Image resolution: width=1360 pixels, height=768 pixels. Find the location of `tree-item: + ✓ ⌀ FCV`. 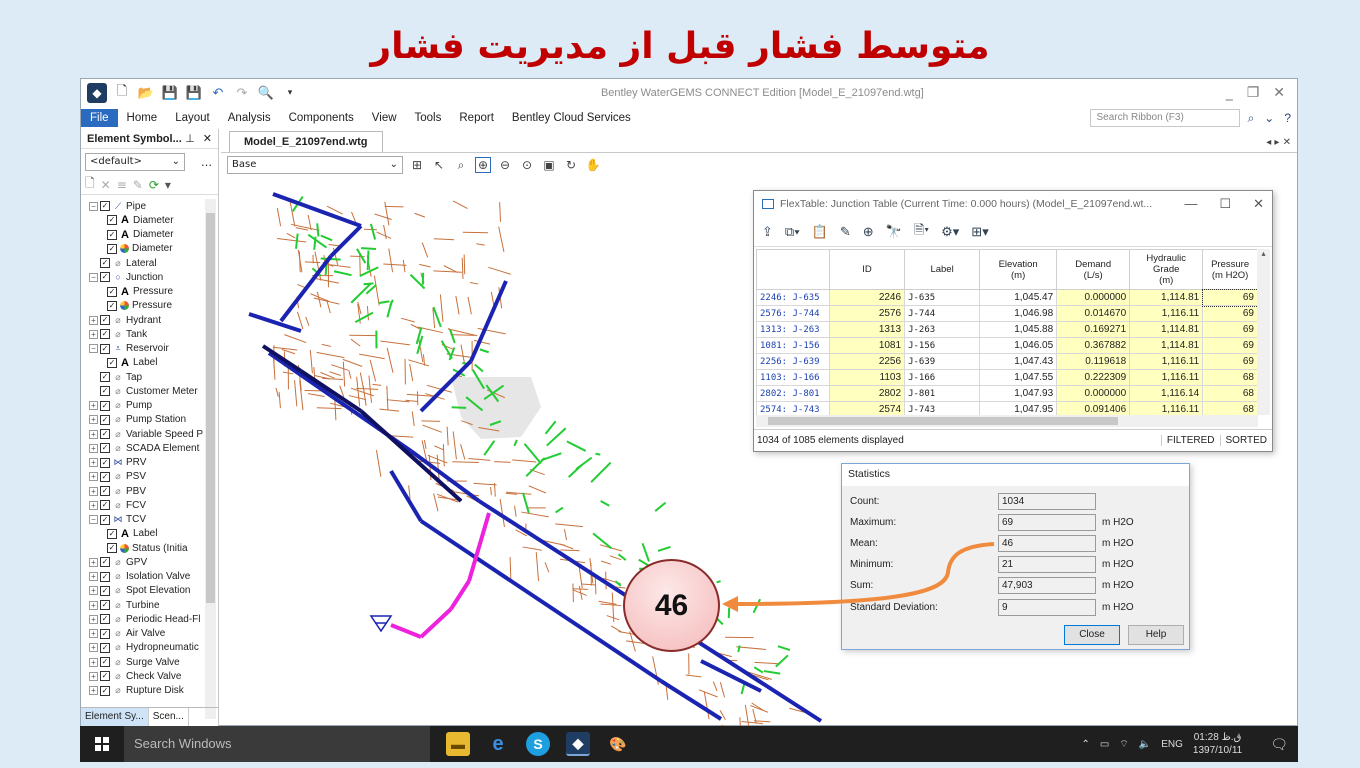

tree-item: + ✓ ⌀ FCV is located at coordinates (143, 505).